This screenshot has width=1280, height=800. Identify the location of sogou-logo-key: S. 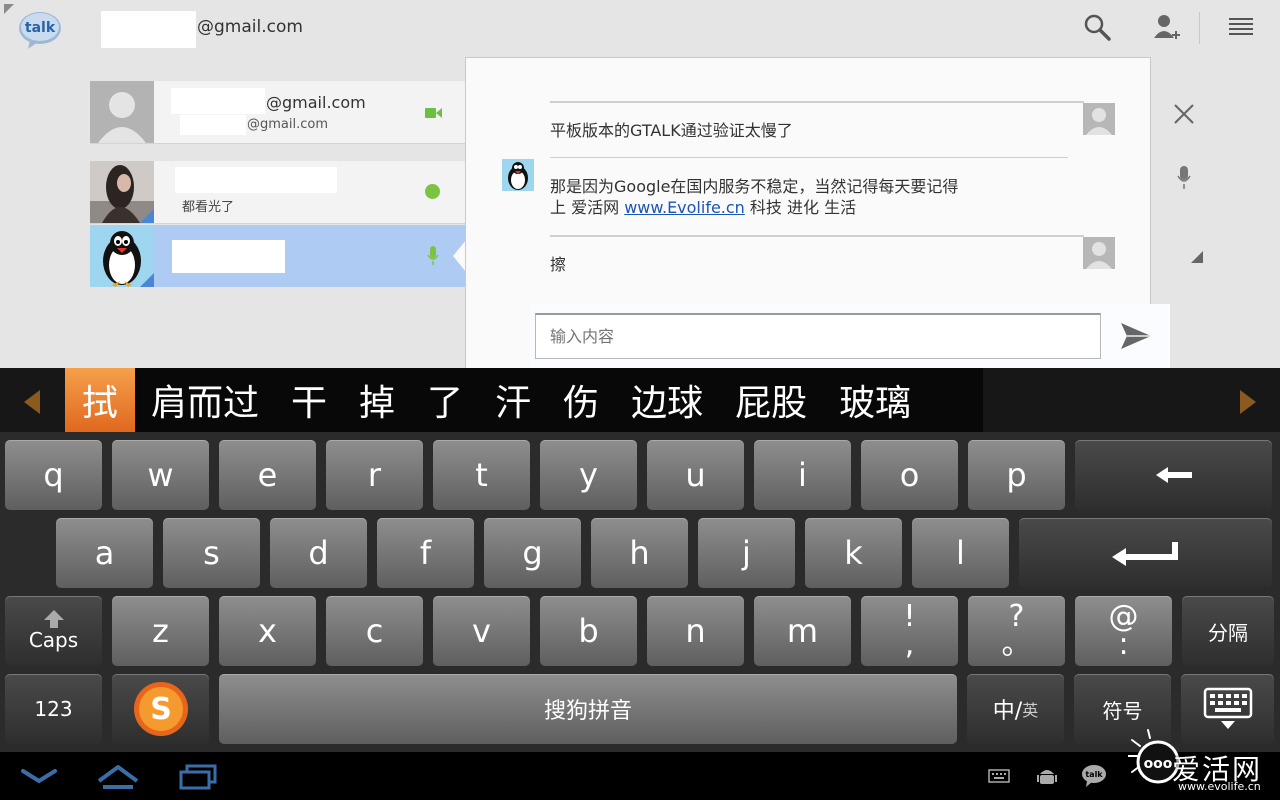
(160, 709).